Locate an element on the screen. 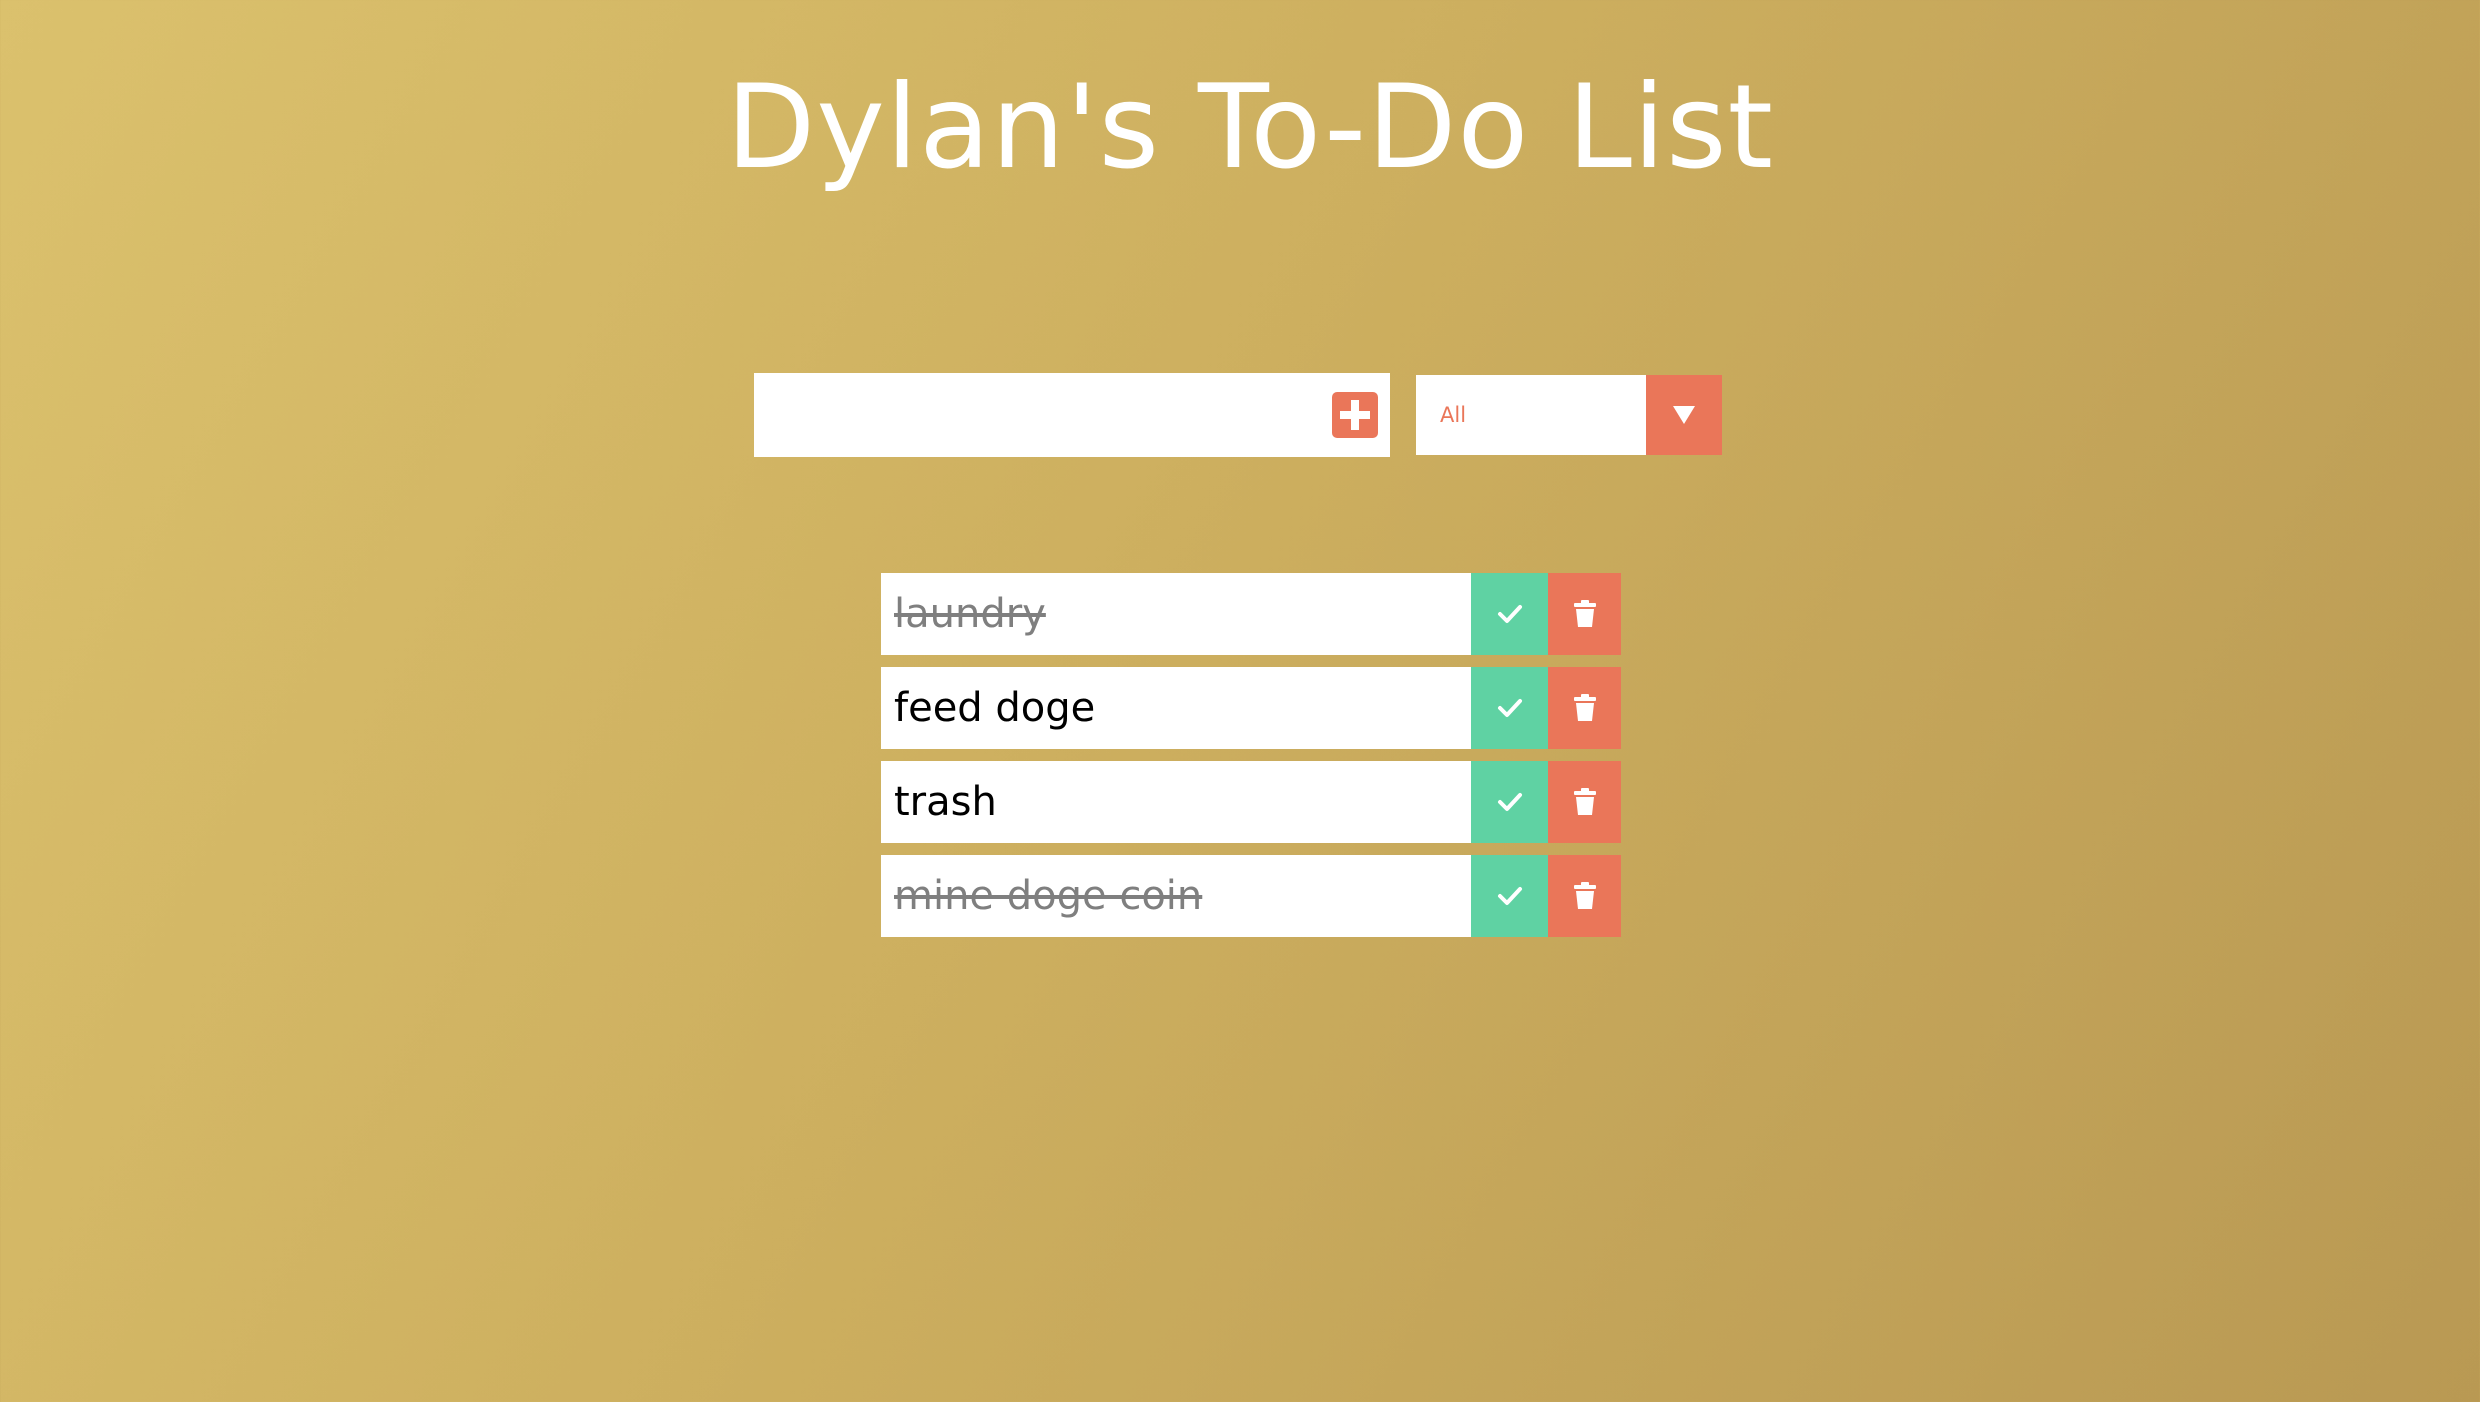  todo-input is located at coordinates (1034, 415).